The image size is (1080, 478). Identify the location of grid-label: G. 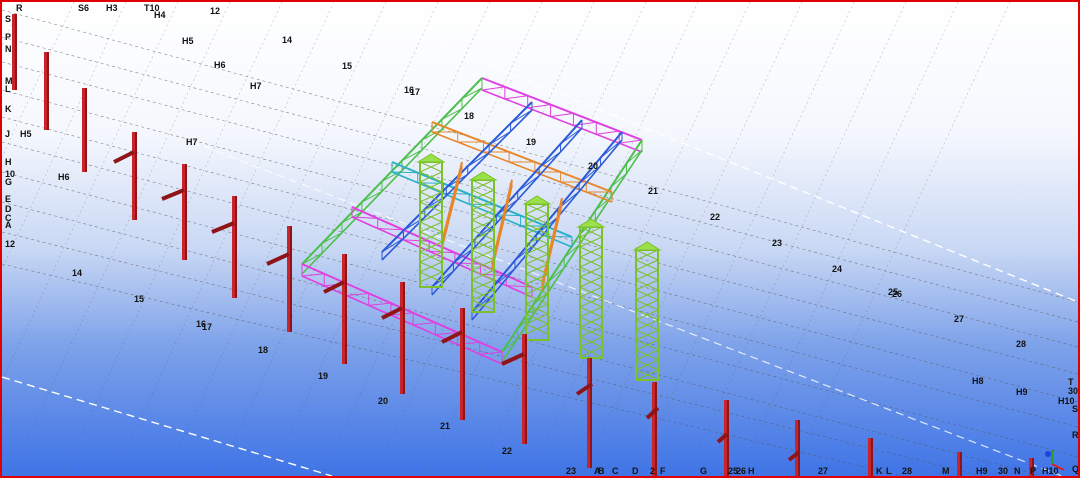
(703, 471).